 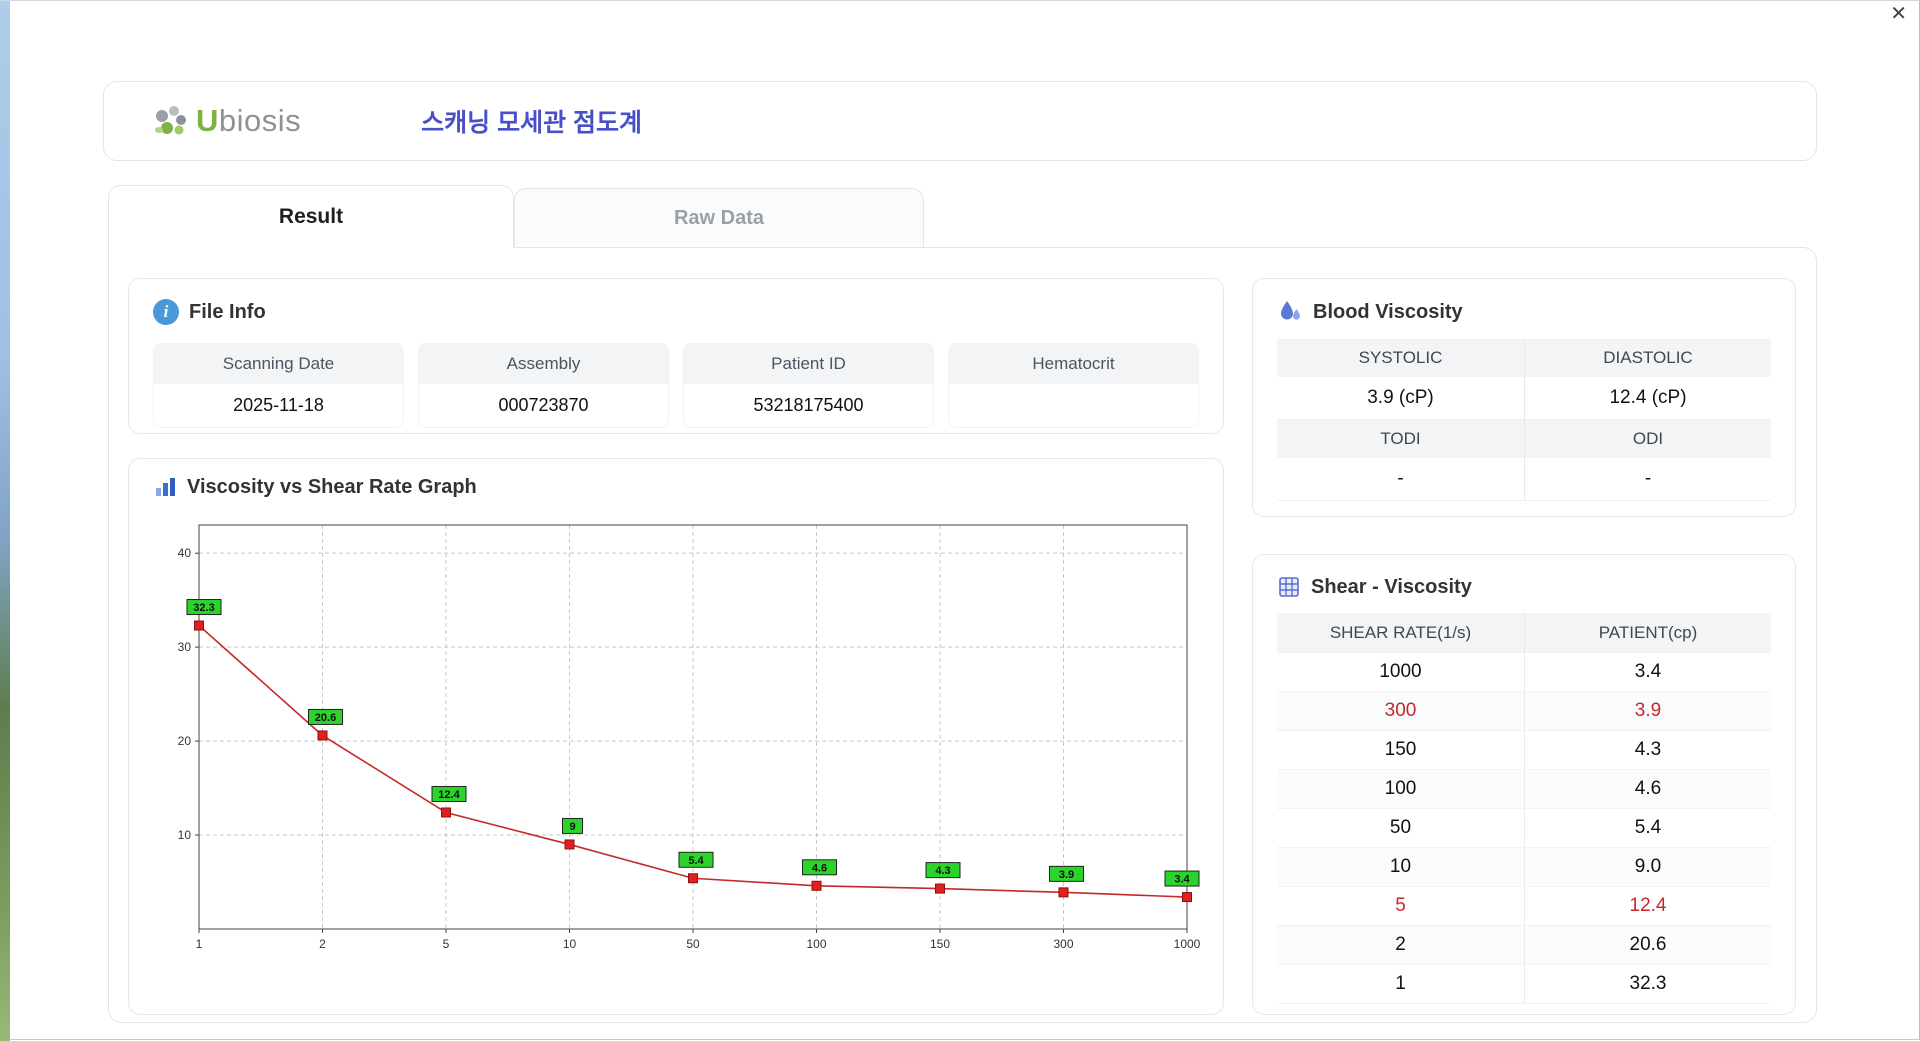 What do you see at coordinates (1289, 587) in the screenshot?
I see `grid-table-icon` at bounding box center [1289, 587].